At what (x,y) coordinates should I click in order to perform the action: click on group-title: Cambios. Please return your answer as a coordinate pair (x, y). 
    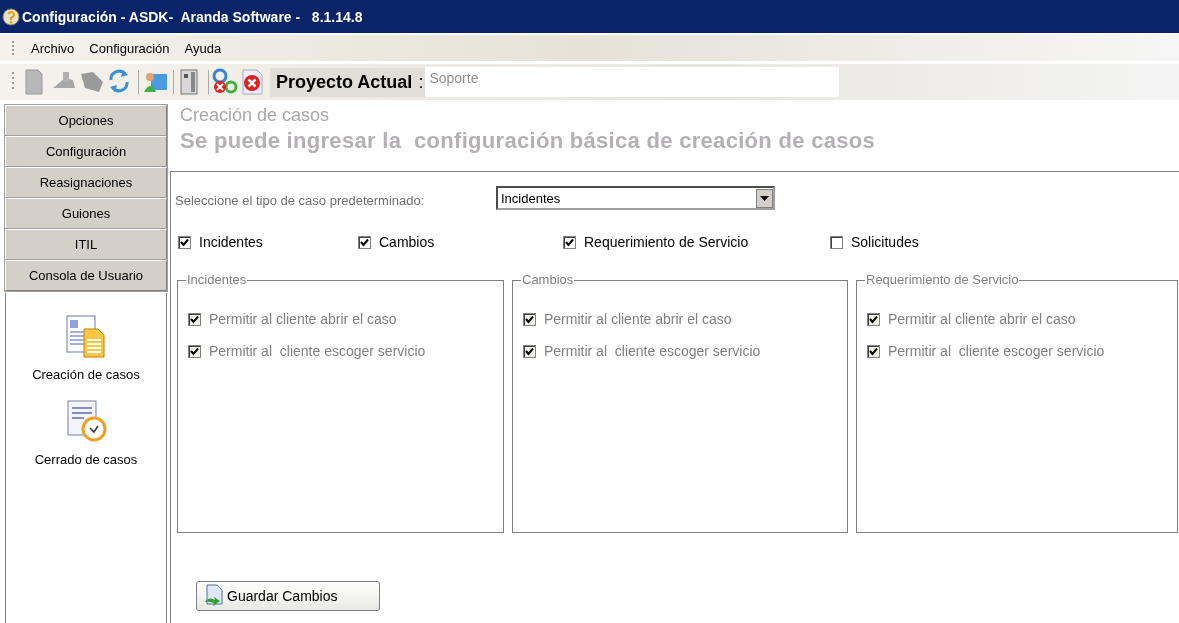
    Looking at the image, I should click on (548, 279).